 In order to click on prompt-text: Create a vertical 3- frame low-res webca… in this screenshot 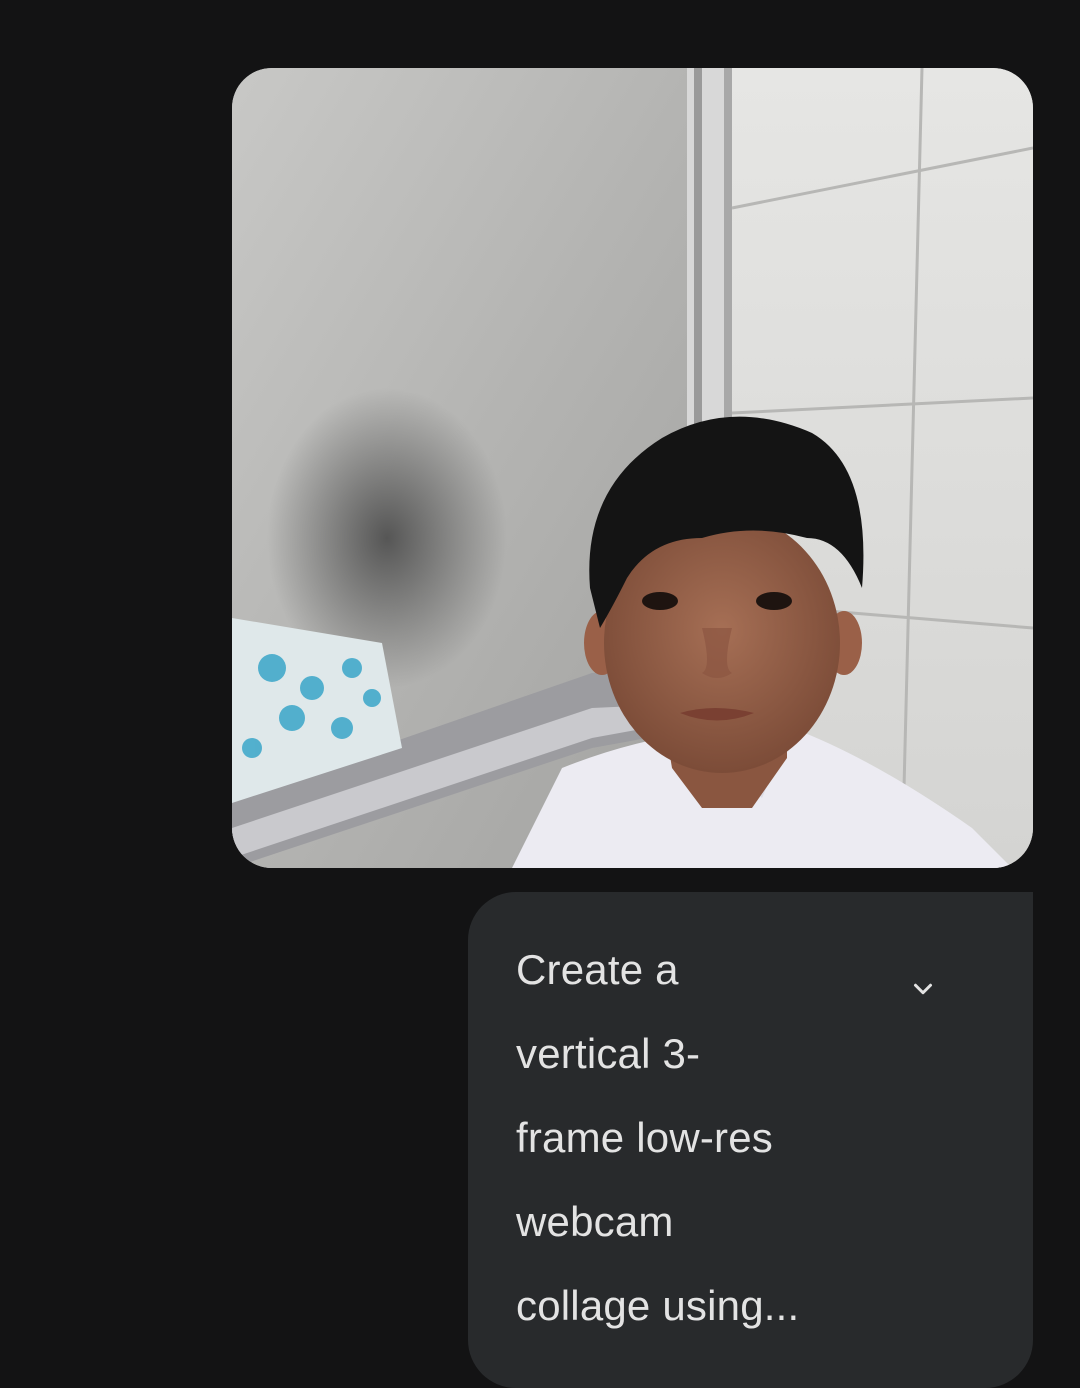, I will do `click(658, 1137)`.